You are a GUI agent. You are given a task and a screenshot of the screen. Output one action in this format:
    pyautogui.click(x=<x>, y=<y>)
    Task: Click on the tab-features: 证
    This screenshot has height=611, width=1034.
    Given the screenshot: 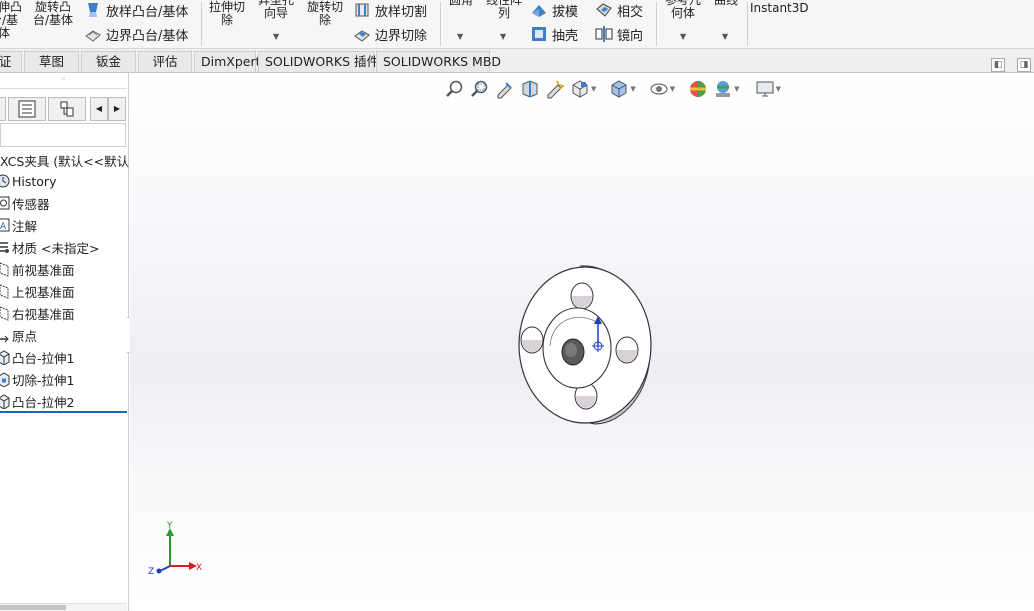 What is the action you would take?
    pyautogui.click(x=11, y=61)
    